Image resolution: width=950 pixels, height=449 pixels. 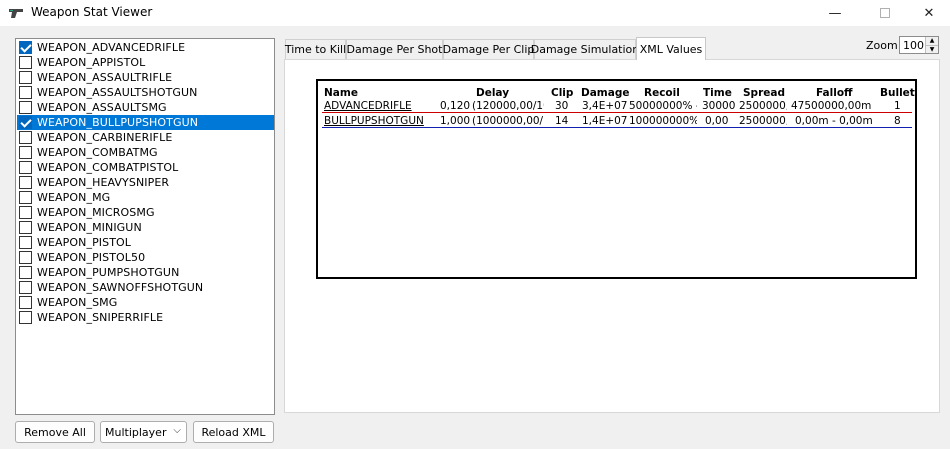 I want to click on mode-select-value: Multiplayer, so click(x=136, y=432).